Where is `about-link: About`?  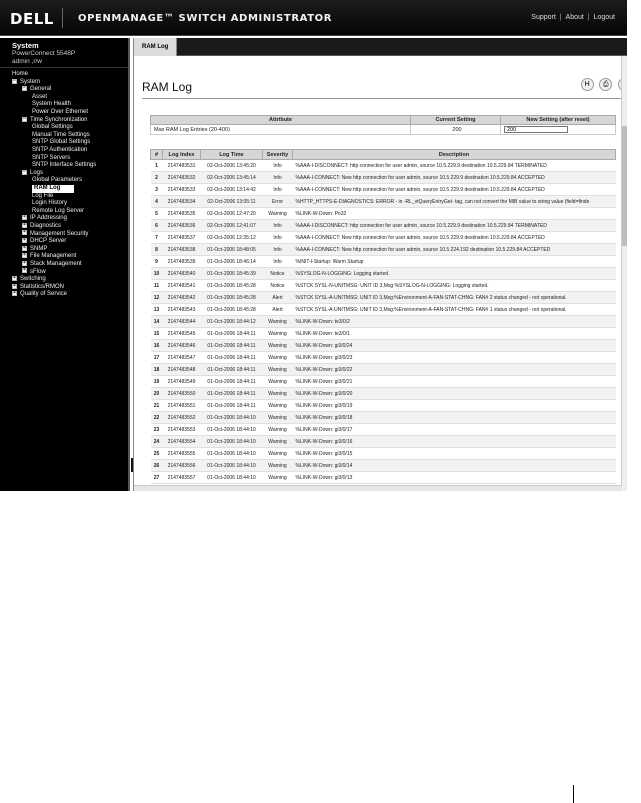 about-link: About is located at coordinates (575, 17).